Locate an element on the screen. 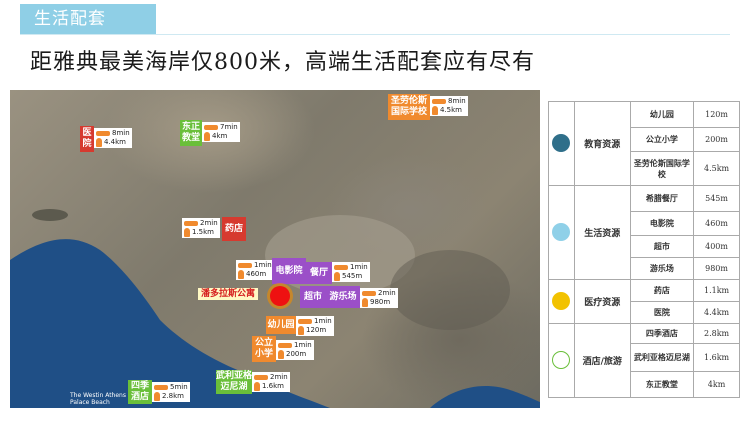 This screenshot has width=750, height=422. distance: 1.5km is located at coordinates (203, 232).